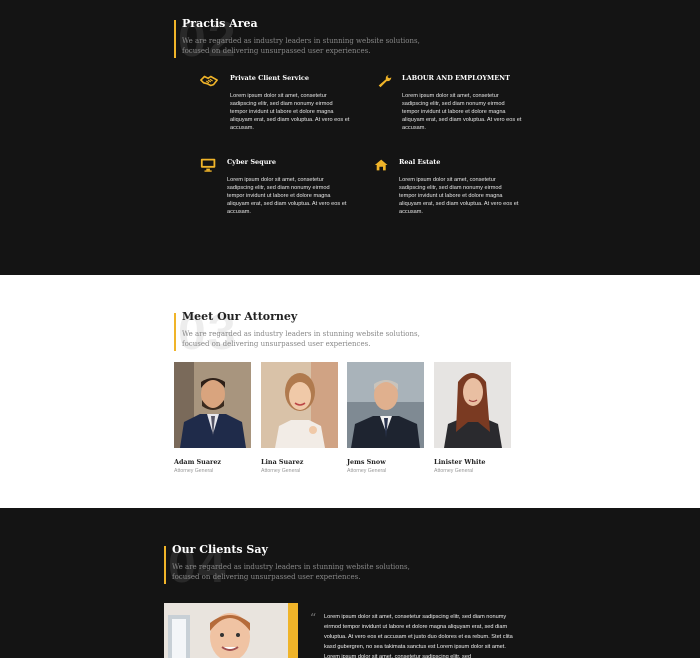 This screenshot has height=658, width=700. What do you see at coordinates (240, 316) in the screenshot?
I see `section-title: Meet Our Attorney` at bounding box center [240, 316].